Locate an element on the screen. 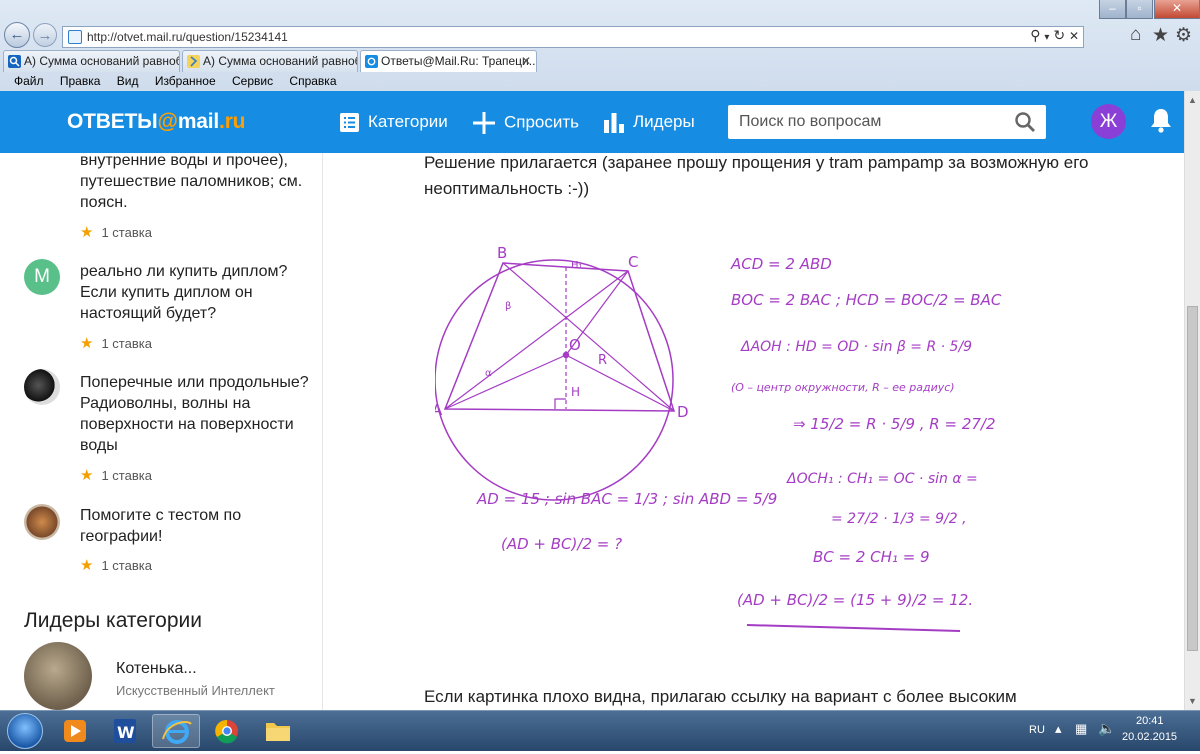  final-underline is located at coordinates (853, 628).